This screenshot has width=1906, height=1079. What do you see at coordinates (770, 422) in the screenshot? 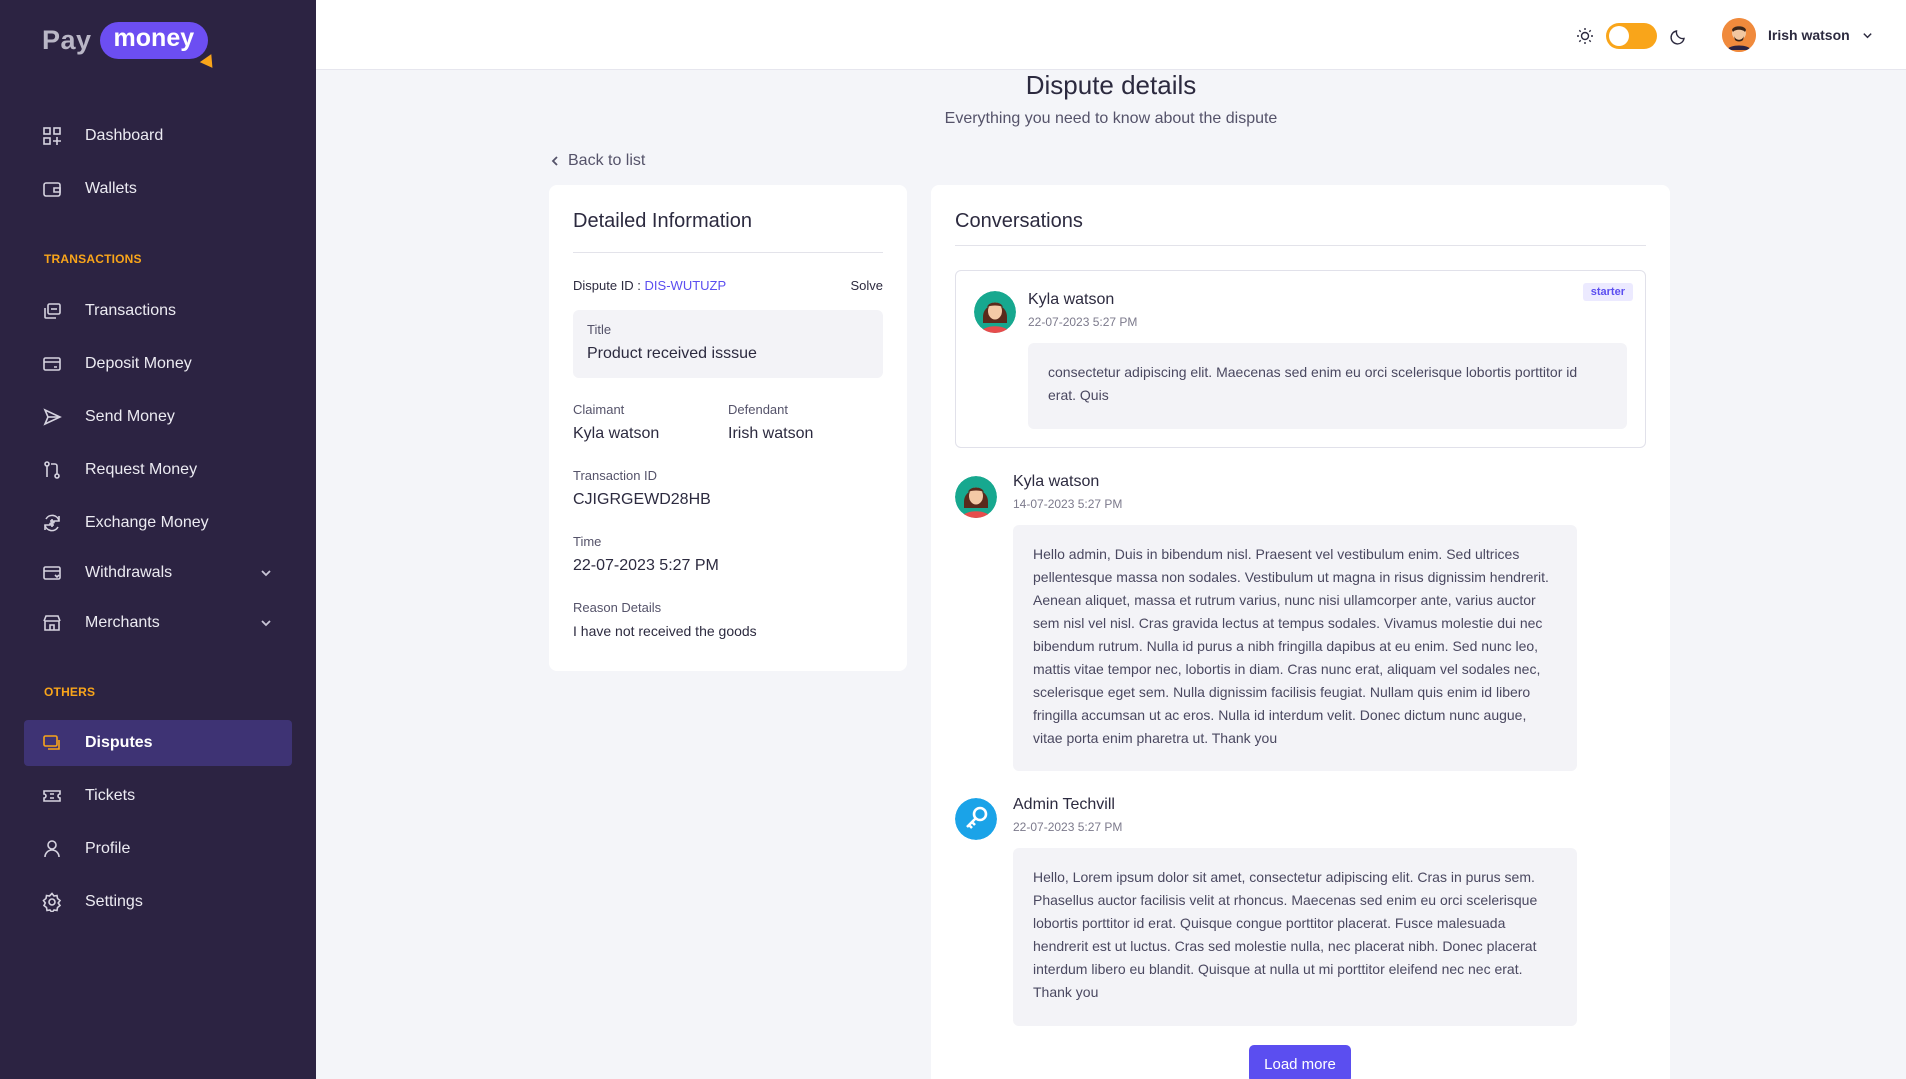
I see `defendant-field: Defendant Irish watson` at bounding box center [770, 422].